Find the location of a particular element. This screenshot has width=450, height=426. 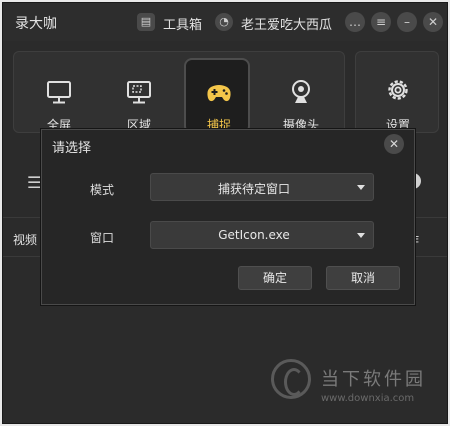

watermark-logo-icon is located at coordinates (291, 379).